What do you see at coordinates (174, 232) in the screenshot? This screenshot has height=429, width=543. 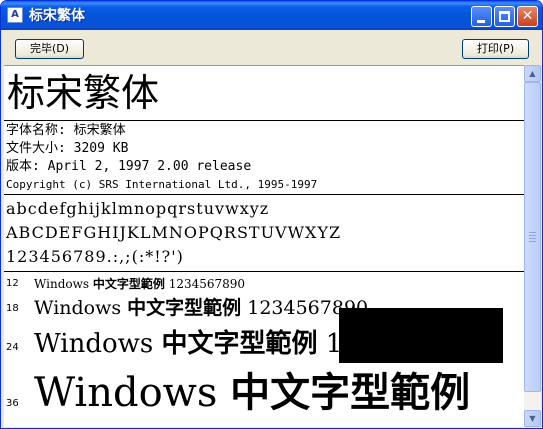 I see `uppercase-sample: ABCDEFGHIJKLMNOPQRSTUVWXYZ` at bounding box center [174, 232].